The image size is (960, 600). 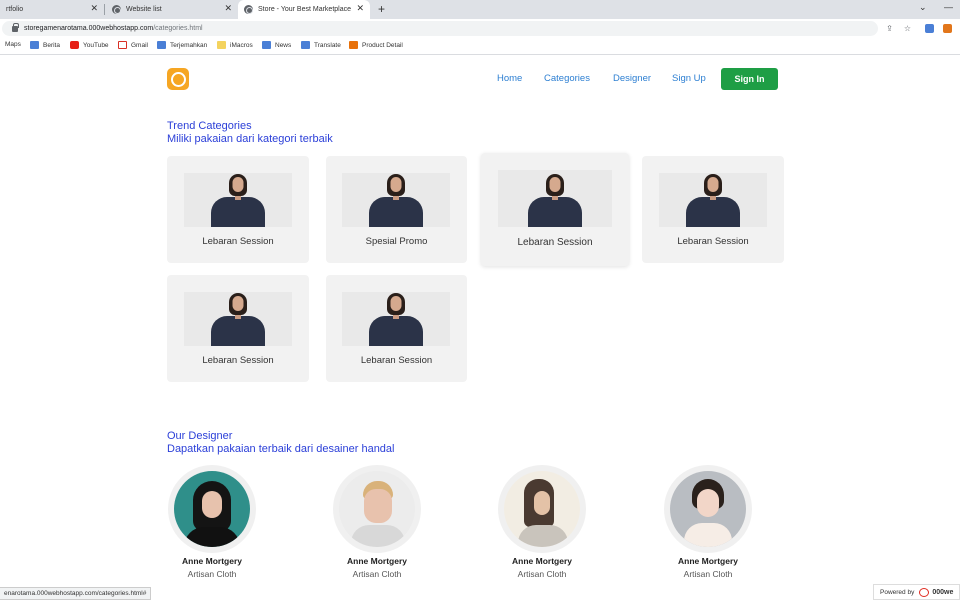 I want to click on metamask-icon, so click(x=947, y=28).